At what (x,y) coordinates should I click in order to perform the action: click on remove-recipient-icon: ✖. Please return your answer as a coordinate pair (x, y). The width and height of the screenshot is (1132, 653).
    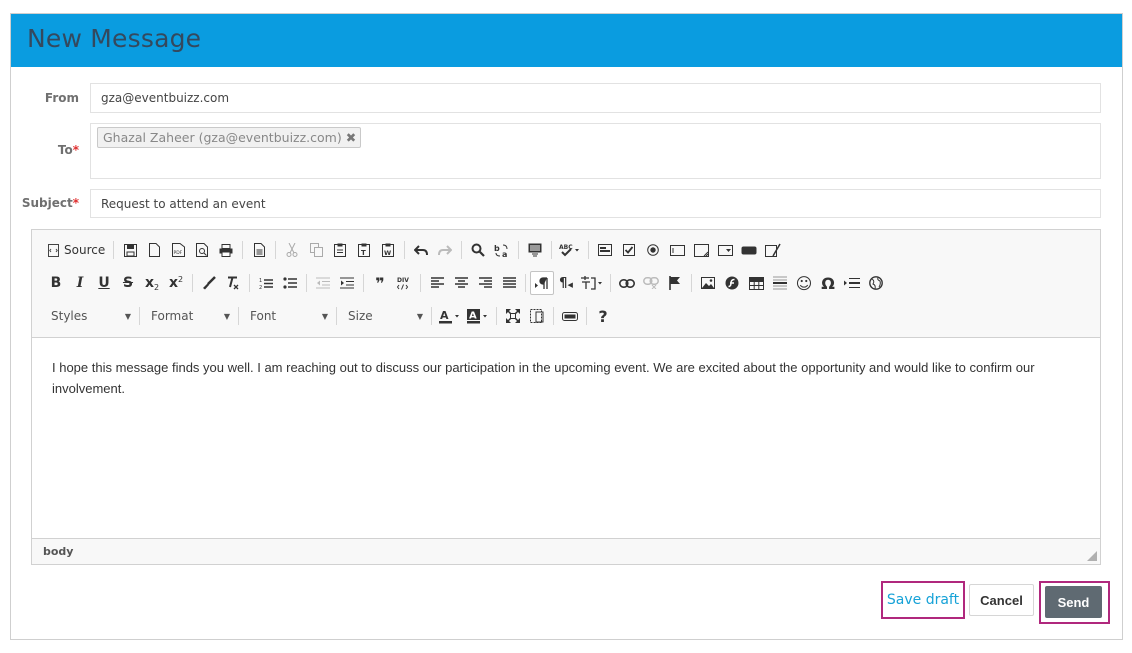
    Looking at the image, I should click on (351, 137).